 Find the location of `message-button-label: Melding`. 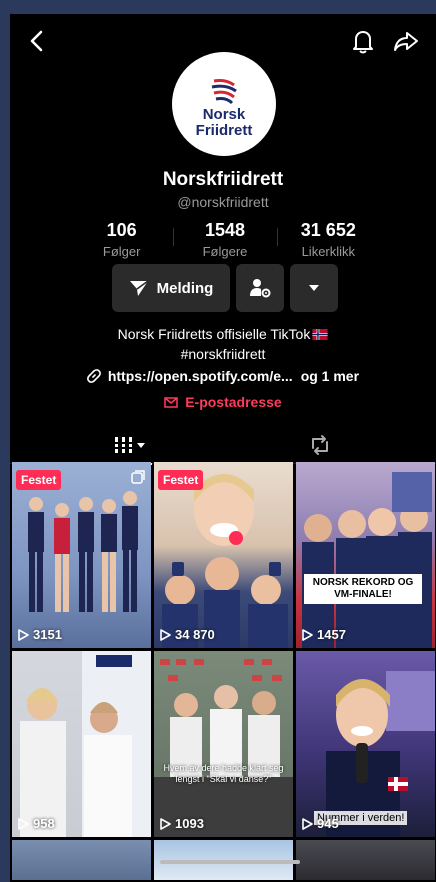

message-button-label: Melding is located at coordinates (185, 288).